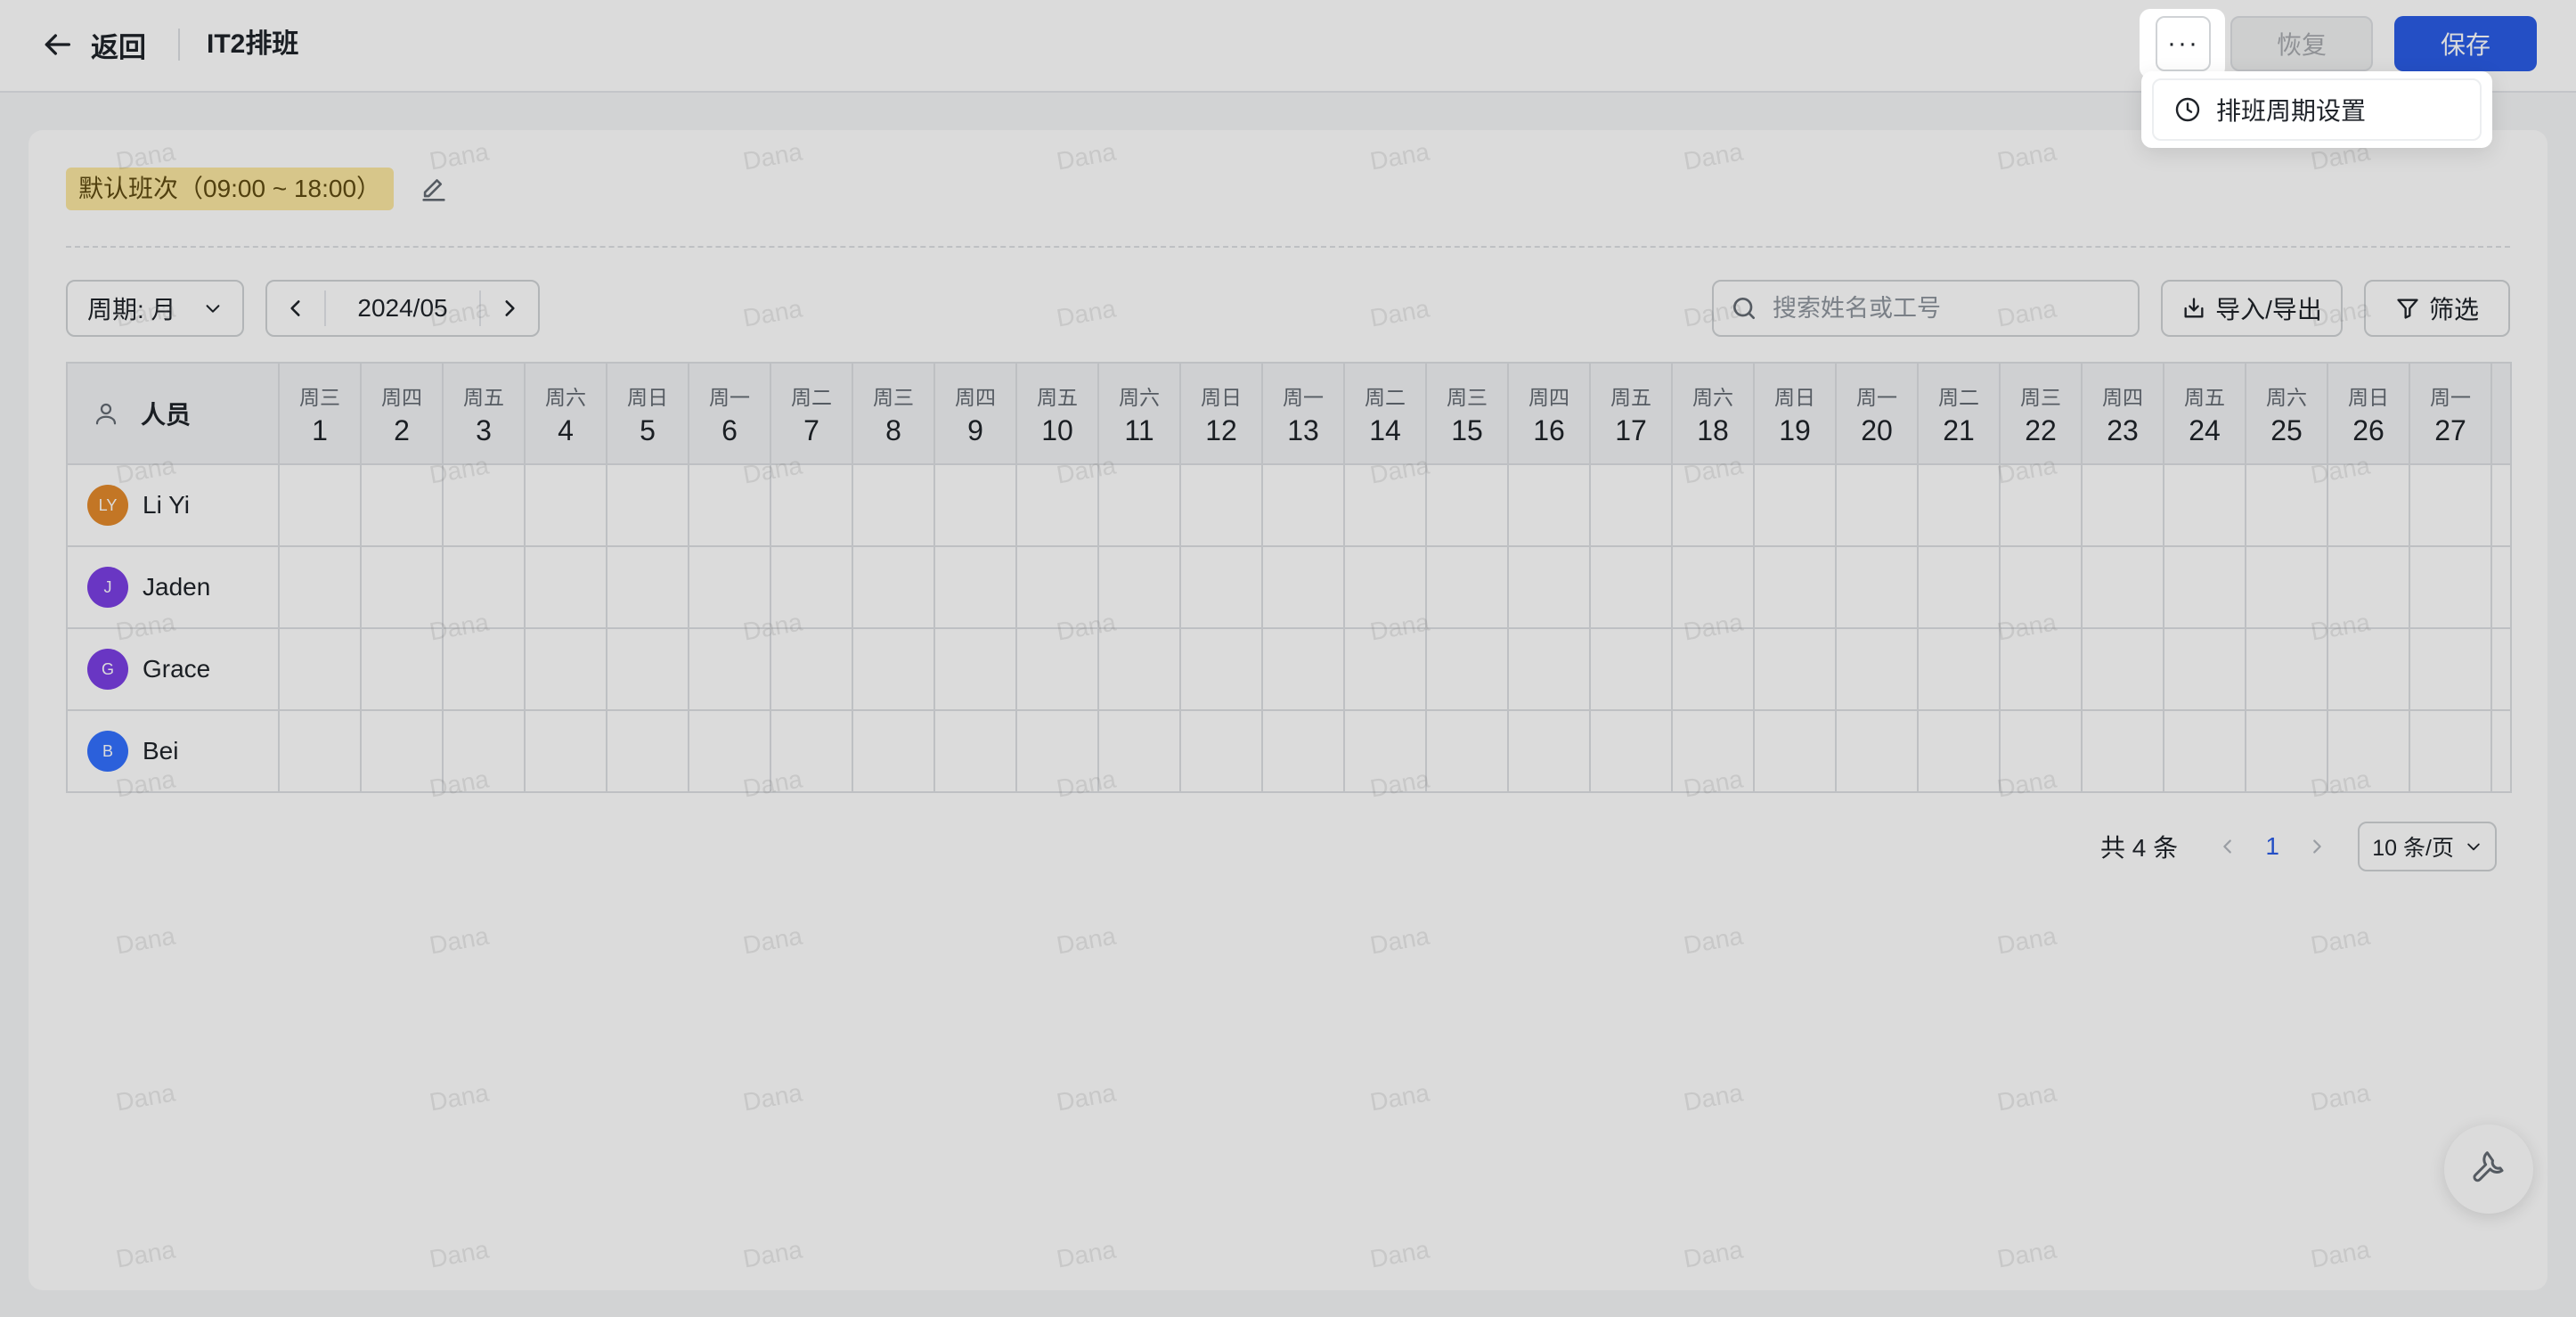 The height and width of the screenshot is (1317, 2576). What do you see at coordinates (2488, 1169) in the screenshot?
I see `tools-float-button` at bounding box center [2488, 1169].